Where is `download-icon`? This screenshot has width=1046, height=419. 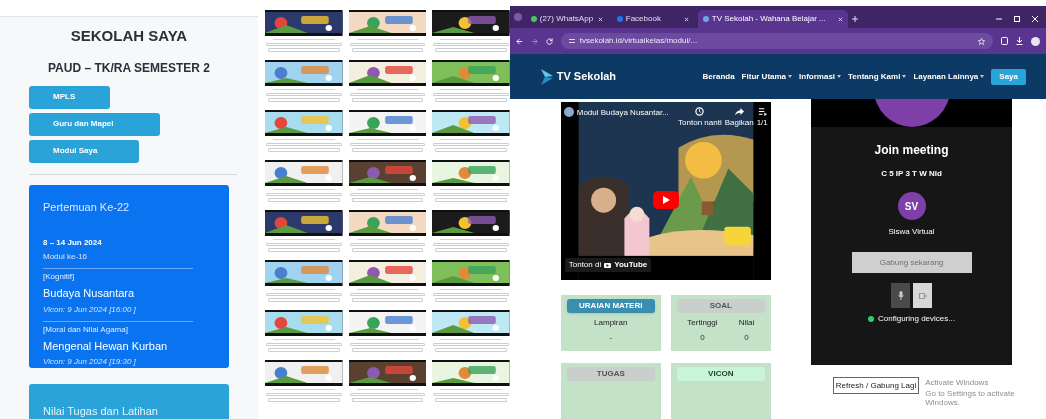 download-icon is located at coordinates (1019, 41).